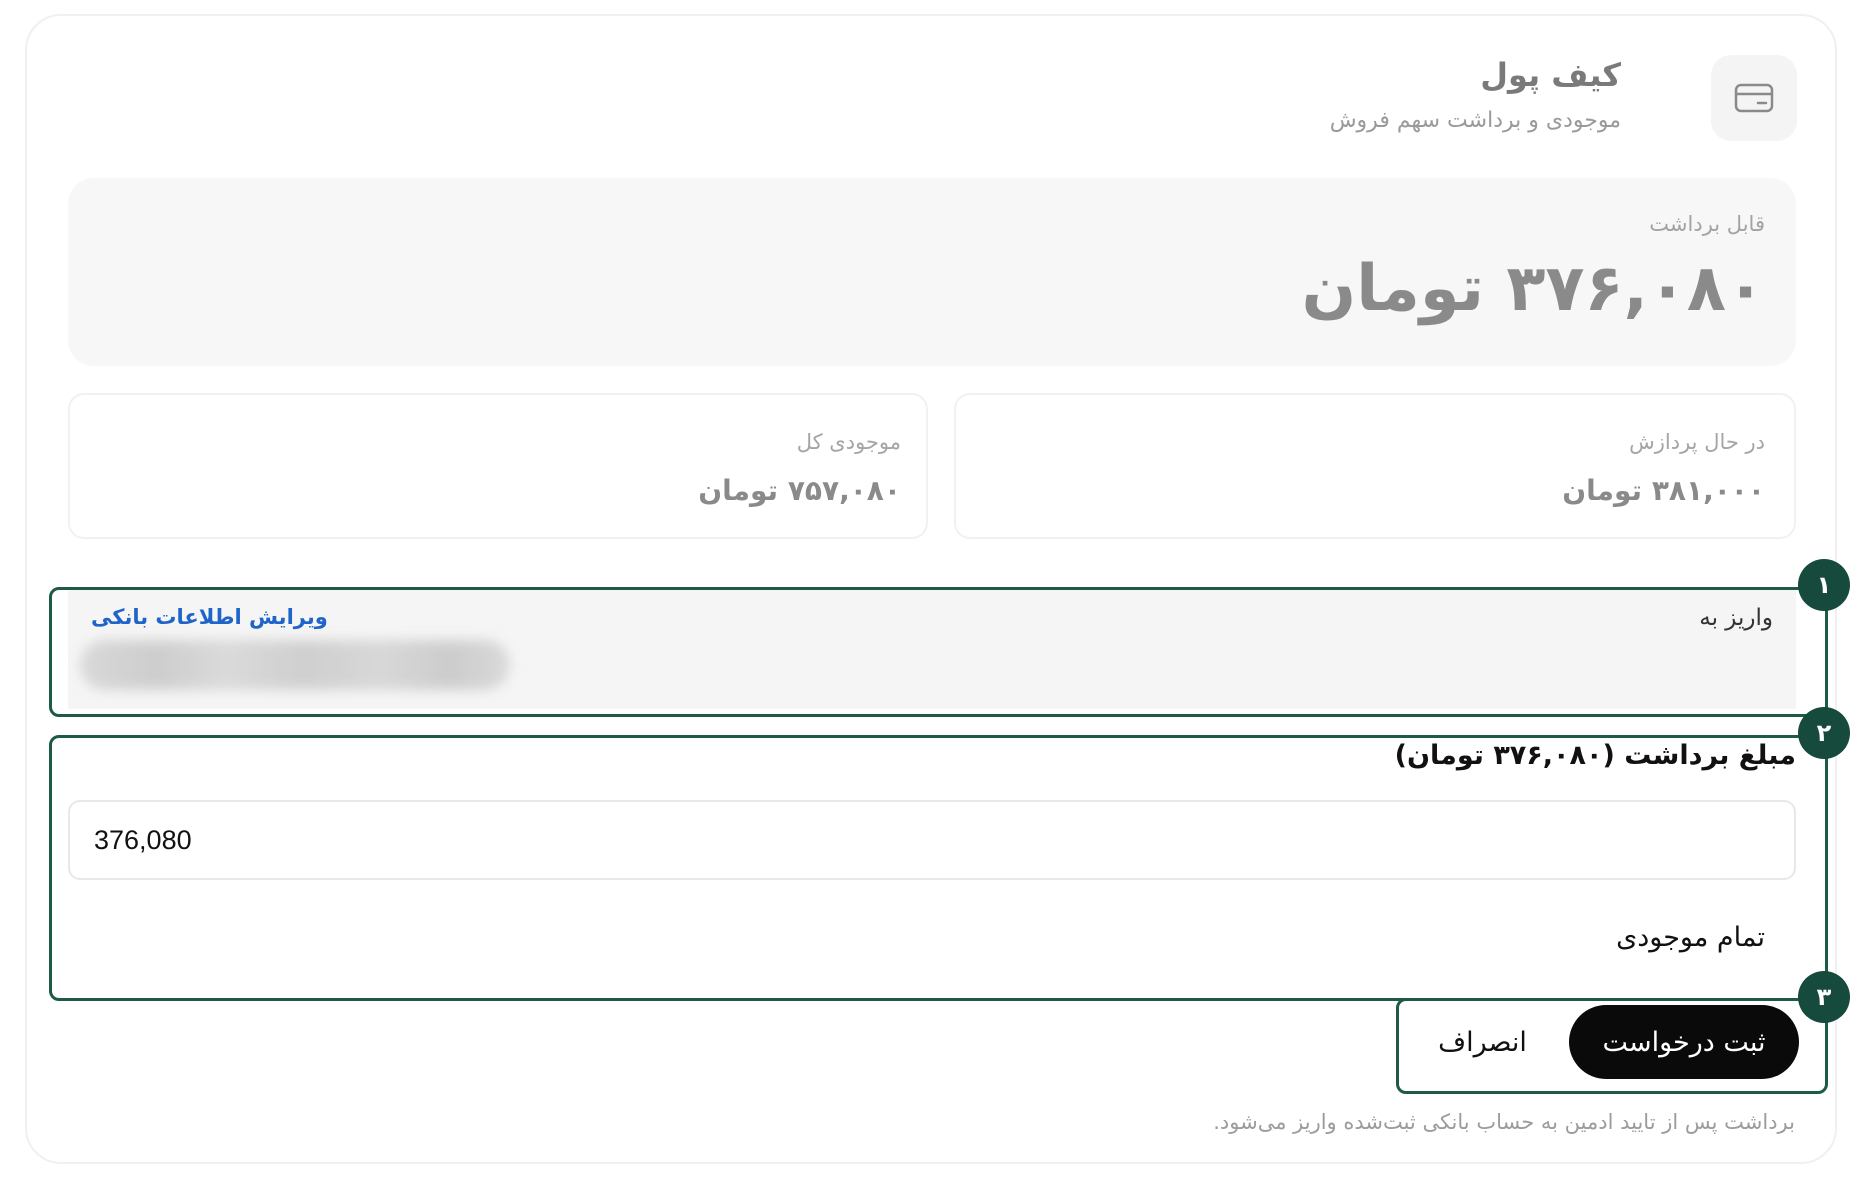  What do you see at coordinates (1824, 585) in the screenshot?
I see `step-badge-1: ۱` at bounding box center [1824, 585].